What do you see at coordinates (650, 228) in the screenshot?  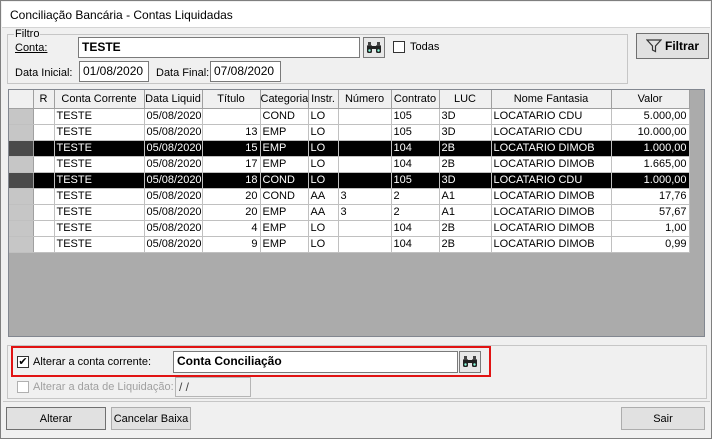 I see `cell-valor: 1,00` at bounding box center [650, 228].